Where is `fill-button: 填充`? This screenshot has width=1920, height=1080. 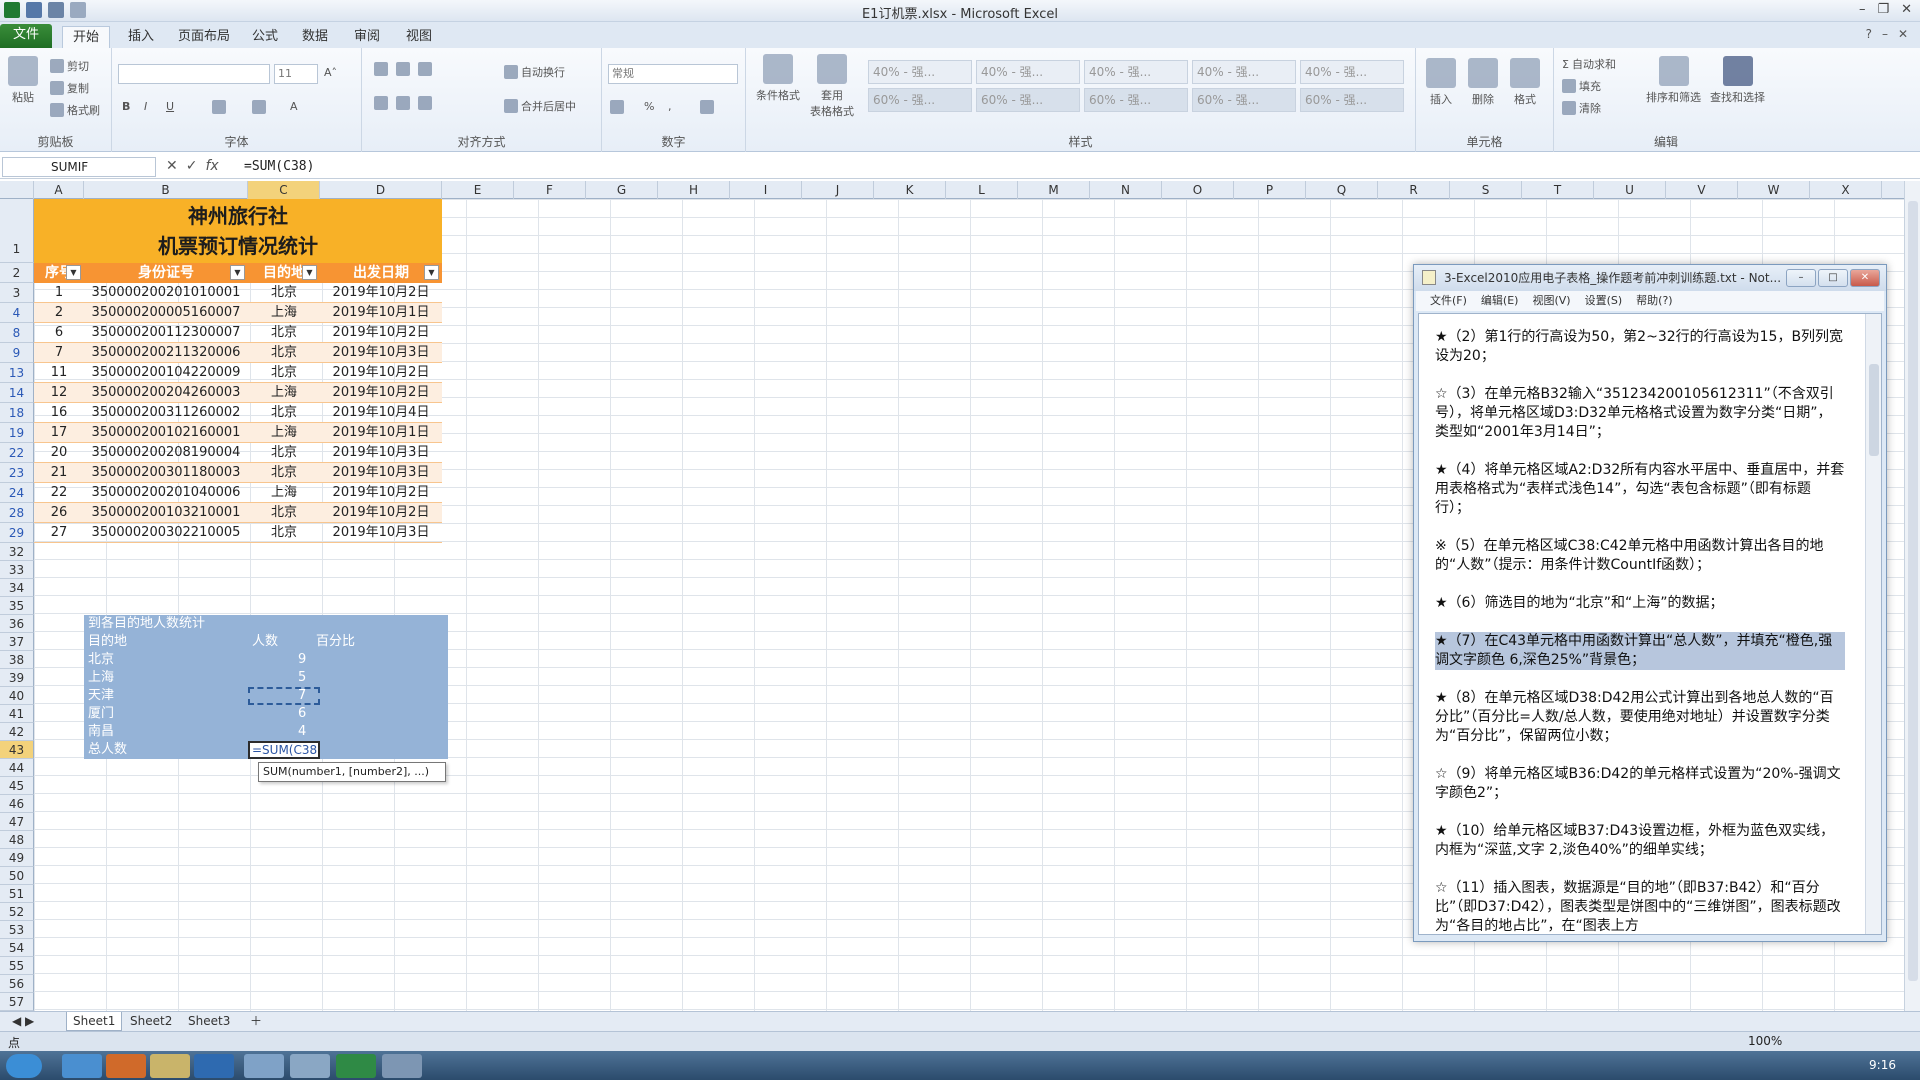 fill-button: 填充 is located at coordinates (1581, 86).